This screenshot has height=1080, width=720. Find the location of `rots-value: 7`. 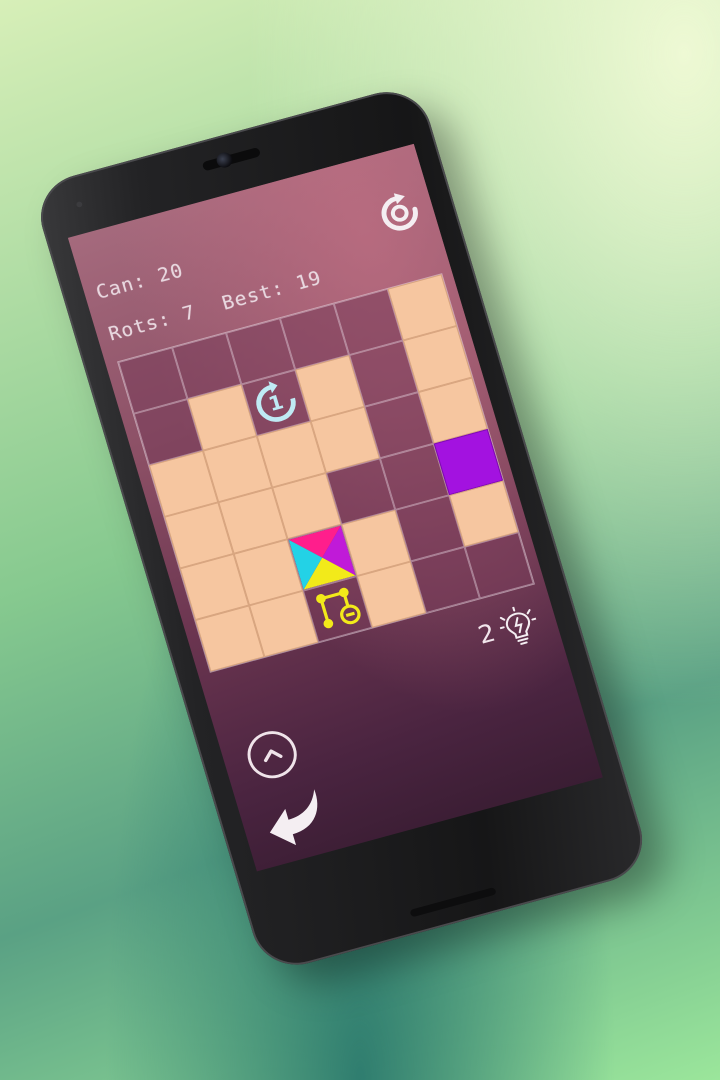

rots-value: 7 is located at coordinates (189, 313).